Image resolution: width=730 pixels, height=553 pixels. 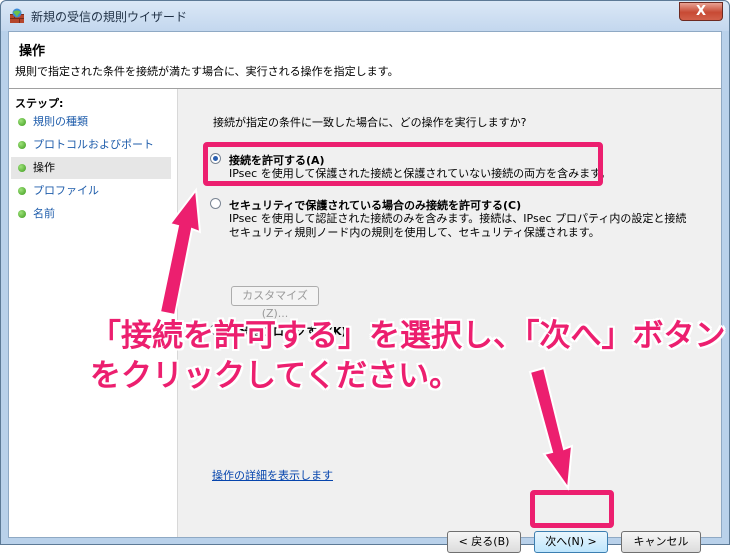 I want to click on close-icon: X, so click(x=701, y=11).